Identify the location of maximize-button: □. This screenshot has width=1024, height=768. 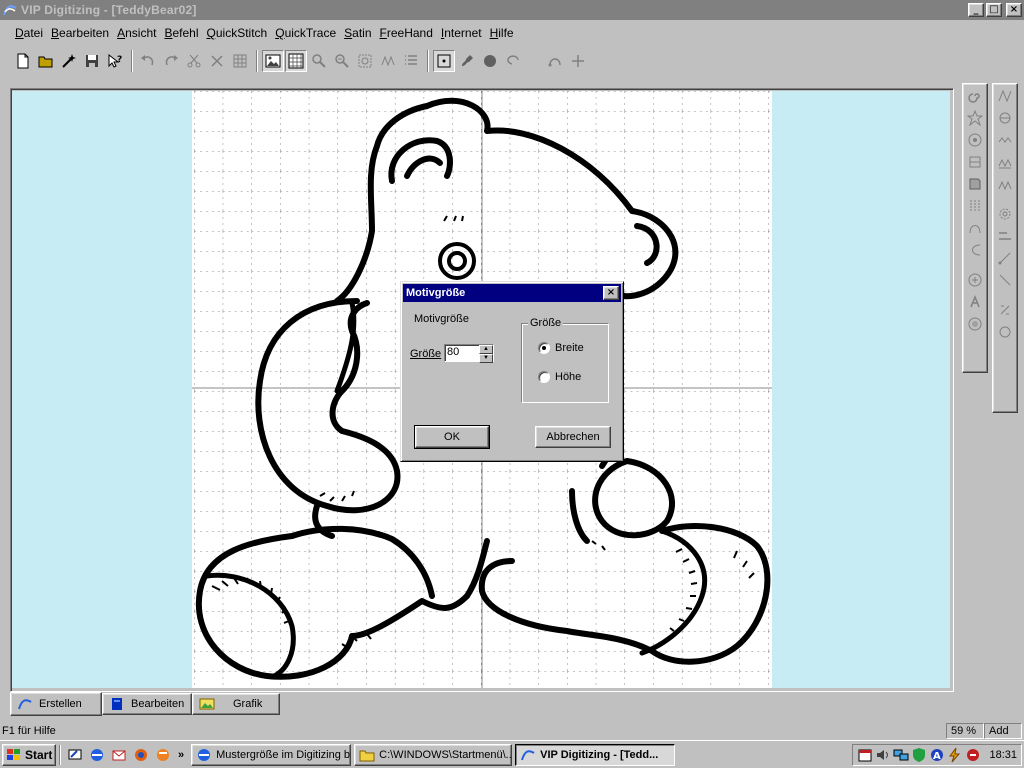
(994, 10).